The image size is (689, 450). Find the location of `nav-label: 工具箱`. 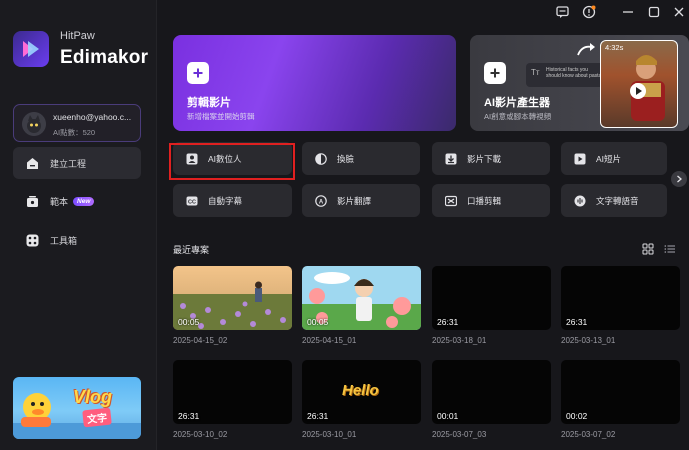

nav-label: 工具箱 is located at coordinates (64, 240).